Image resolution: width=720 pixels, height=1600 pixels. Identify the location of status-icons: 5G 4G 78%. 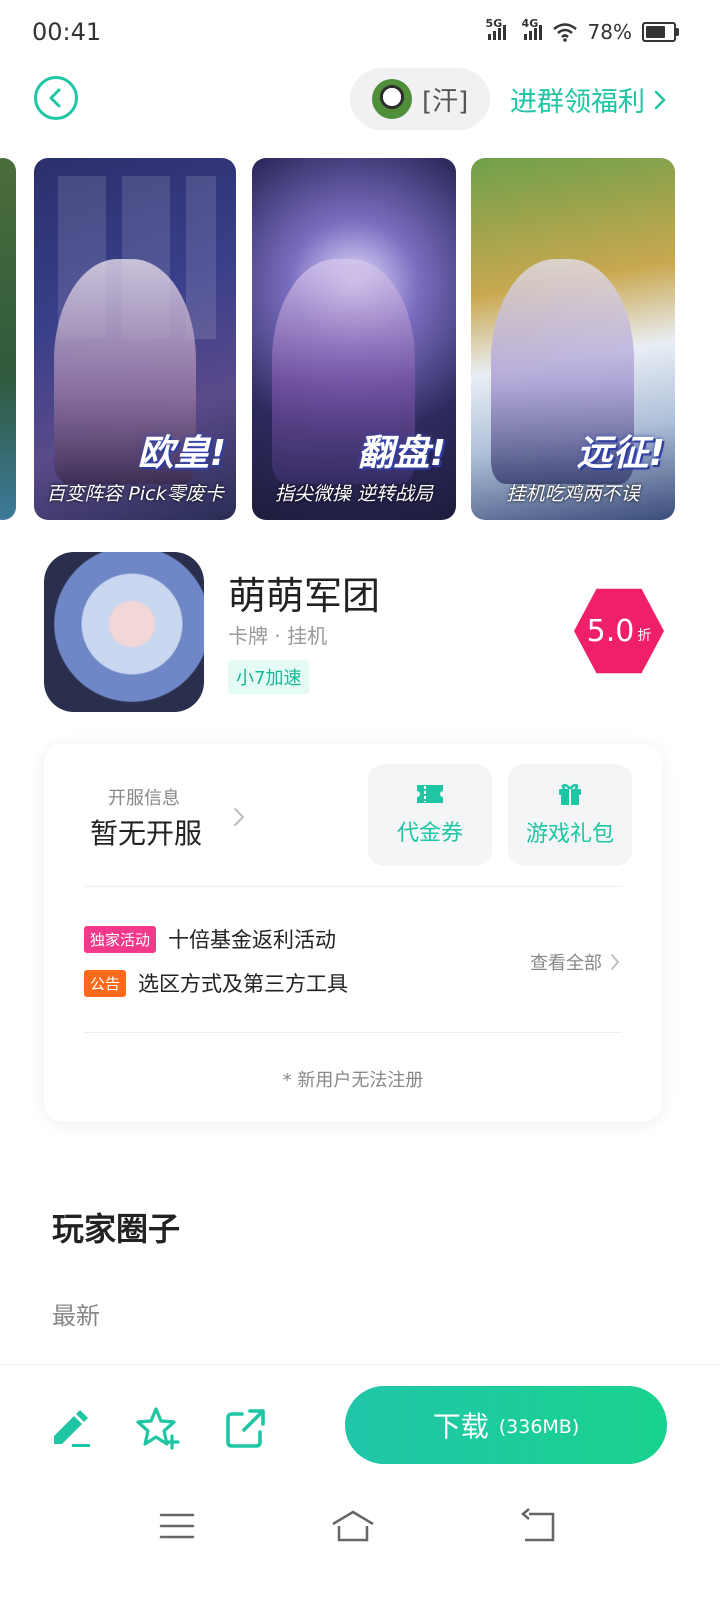
(582, 30).